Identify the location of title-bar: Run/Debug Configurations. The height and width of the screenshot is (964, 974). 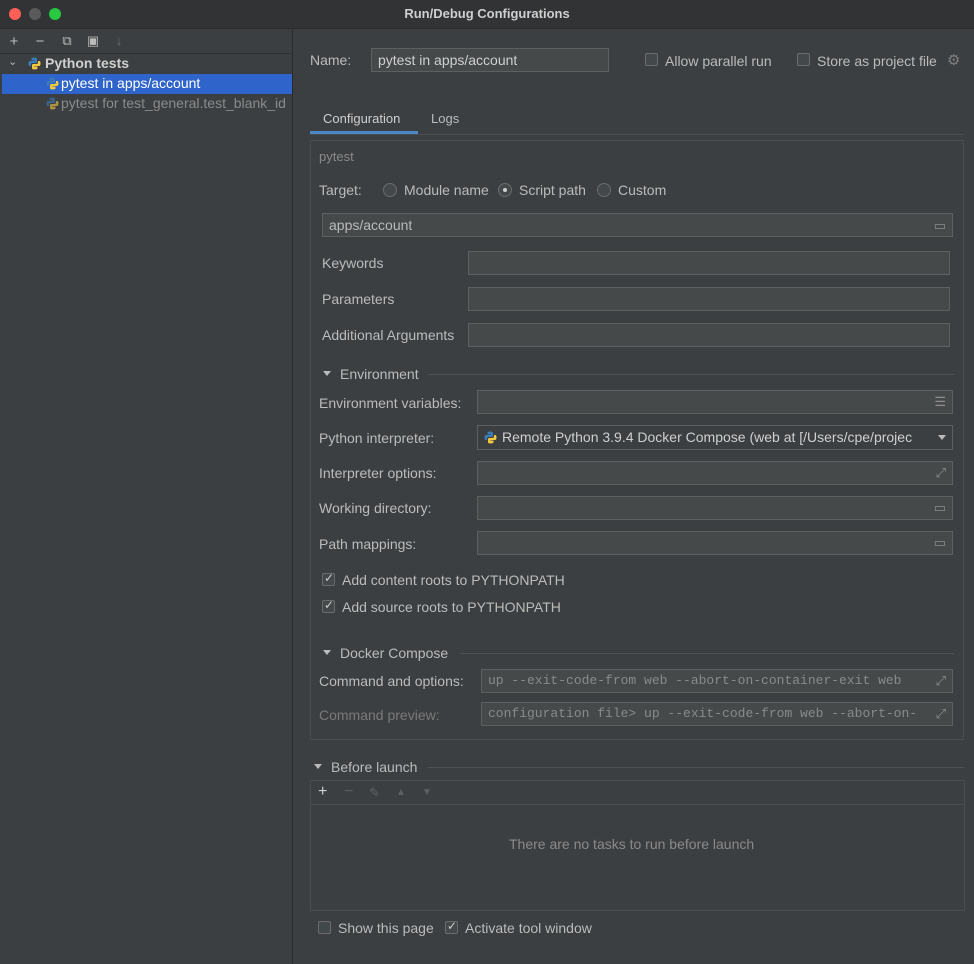
(487, 14).